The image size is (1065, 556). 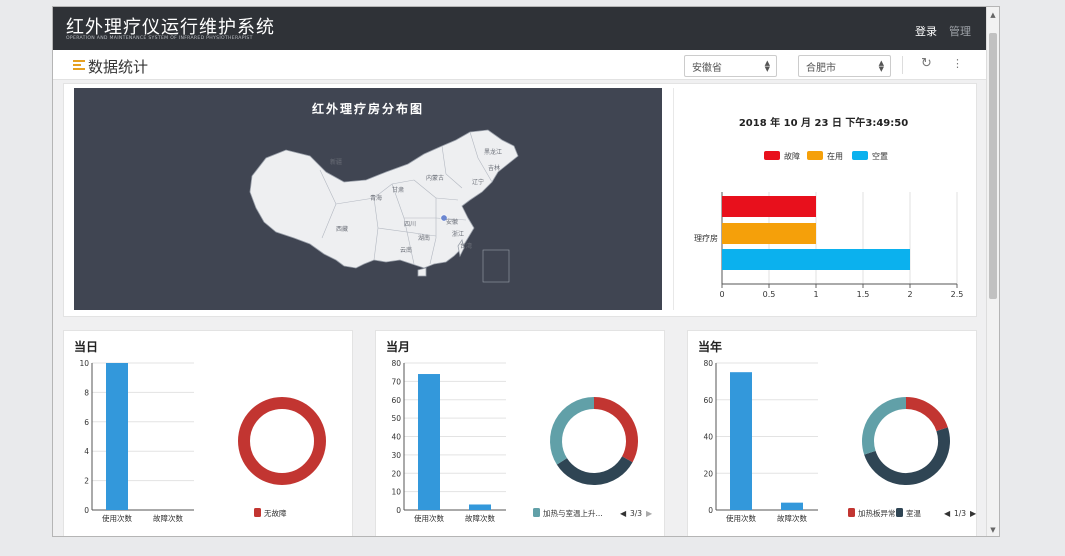 What do you see at coordinates (478, 182) in the screenshot?
I see `map-region-label: 辽宁` at bounding box center [478, 182].